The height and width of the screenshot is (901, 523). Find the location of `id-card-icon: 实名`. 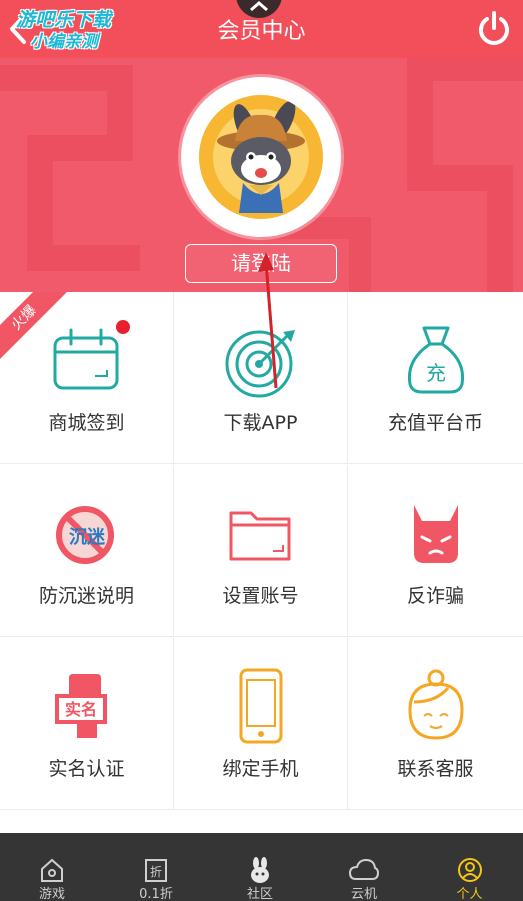

id-card-icon: 实名 is located at coordinates (80, 706).